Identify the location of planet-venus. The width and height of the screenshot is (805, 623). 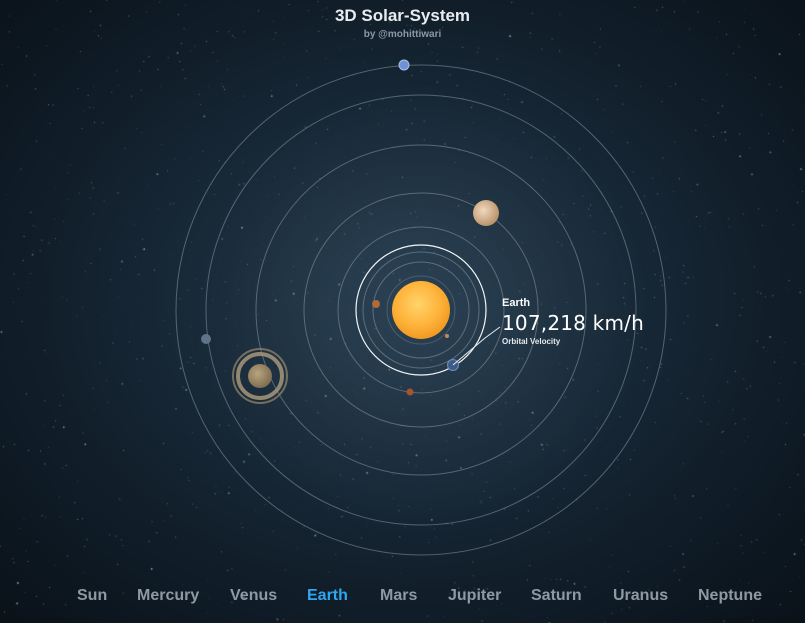
(447, 336).